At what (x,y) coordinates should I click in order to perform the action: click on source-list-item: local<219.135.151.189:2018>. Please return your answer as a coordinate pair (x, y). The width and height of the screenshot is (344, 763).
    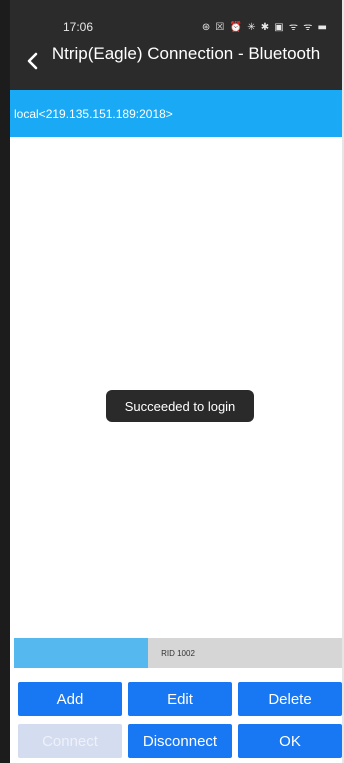
    Looking at the image, I should click on (176, 113).